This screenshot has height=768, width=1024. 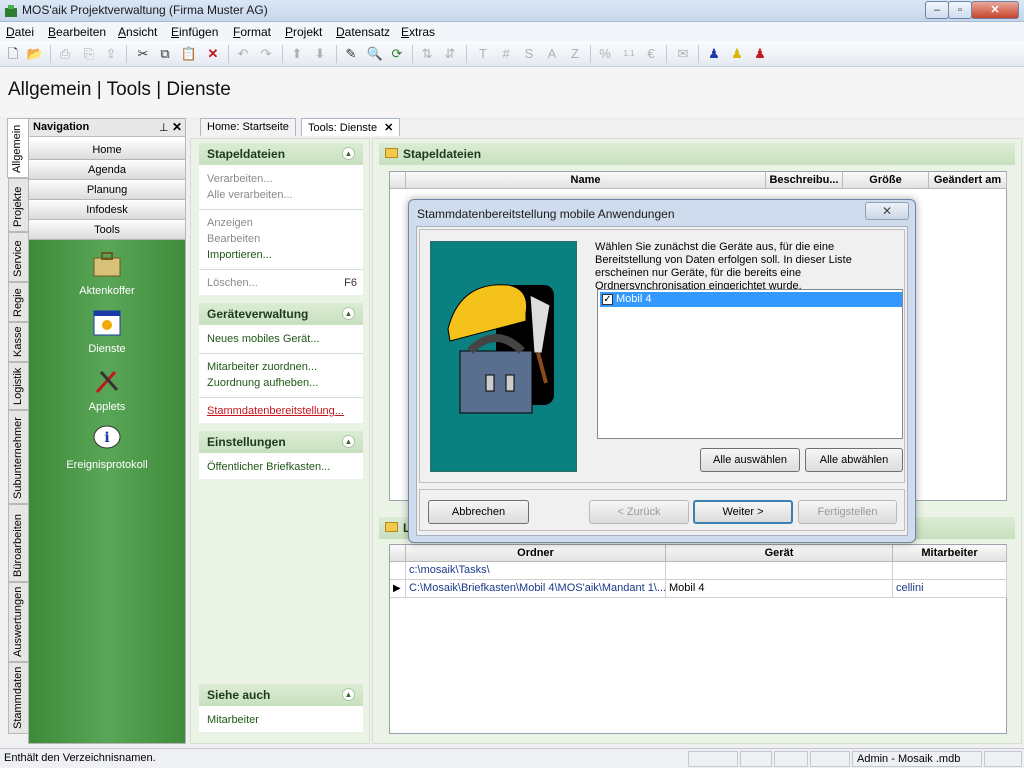 I want to click on user-blue-icon: ♟, so click(x=714, y=54).